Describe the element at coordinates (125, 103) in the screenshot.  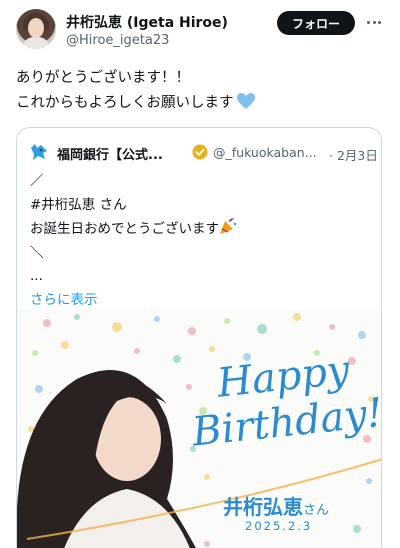
I see `tweet-line-2: これからもよろしくお願いします` at that location.